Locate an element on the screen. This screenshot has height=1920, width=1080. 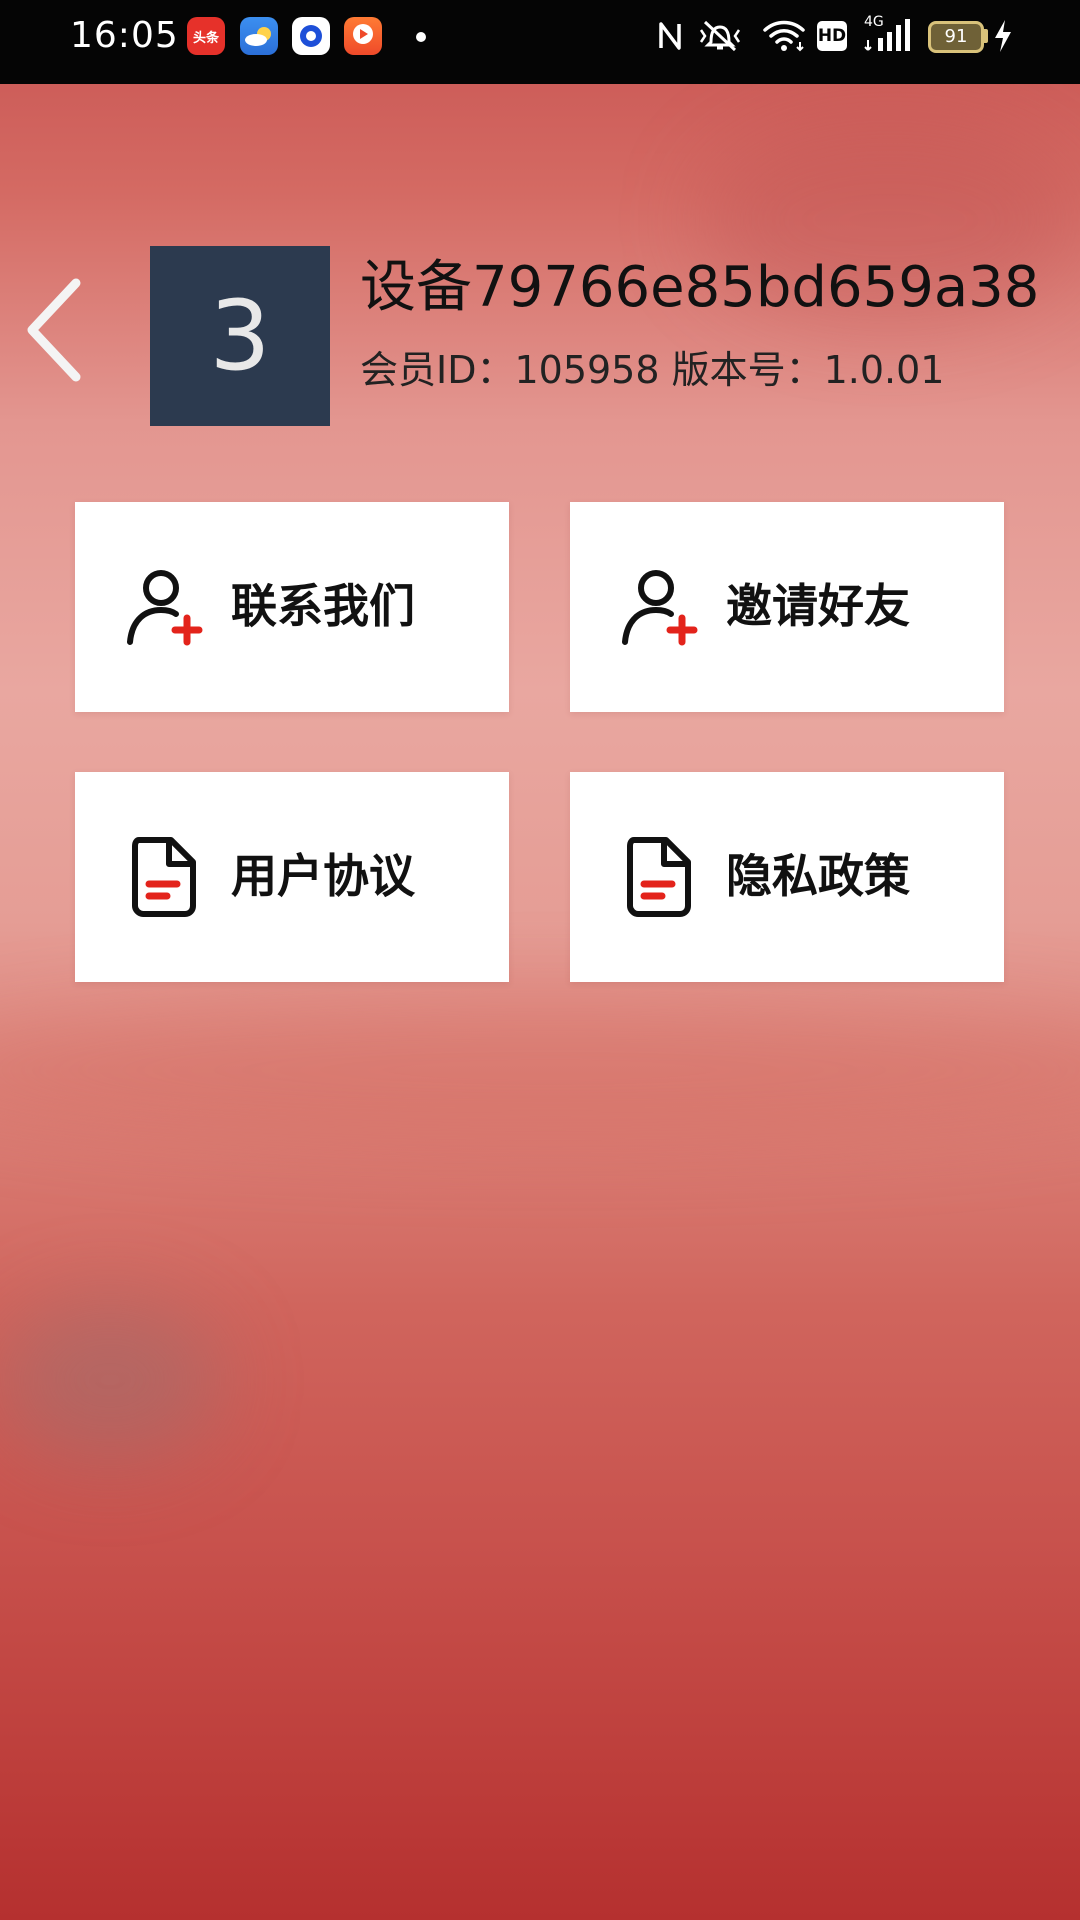
privacy-policy-label: 隐私政策 is located at coordinates (818, 876).